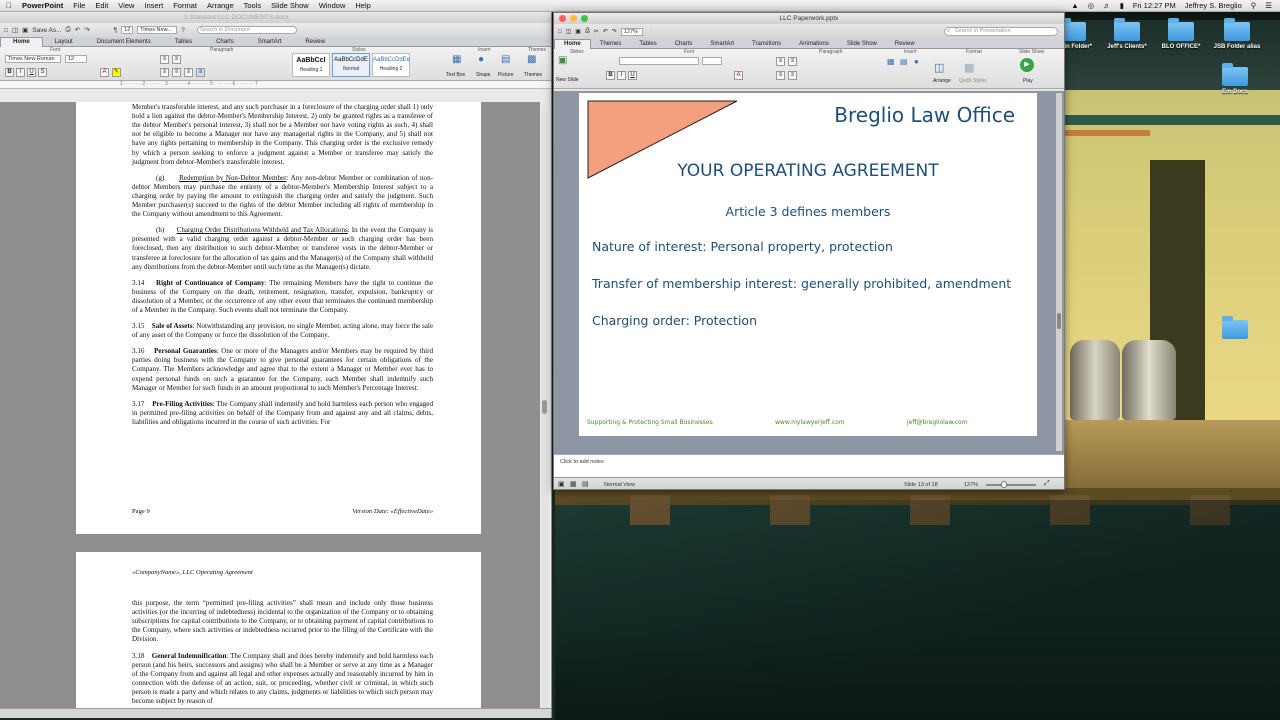 The height and width of the screenshot is (720, 1280). Describe the element at coordinates (766, 44) in the screenshot. I see `tab-transitions: Transitions` at that location.